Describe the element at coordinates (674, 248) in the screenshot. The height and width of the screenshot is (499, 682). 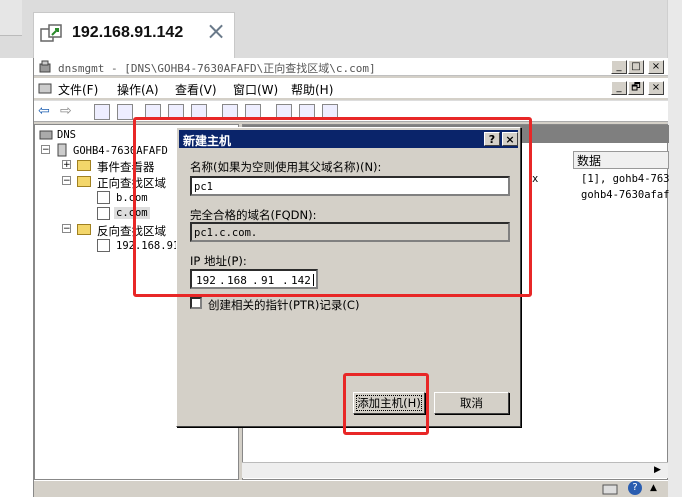
I see `page-scrollbar` at that location.